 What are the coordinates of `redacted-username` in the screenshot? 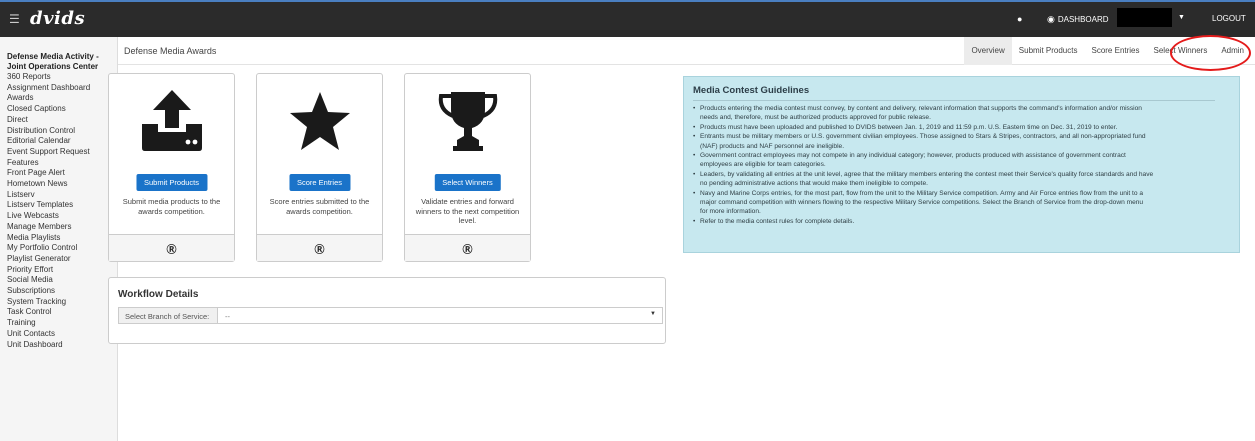 It's located at (1144, 17).